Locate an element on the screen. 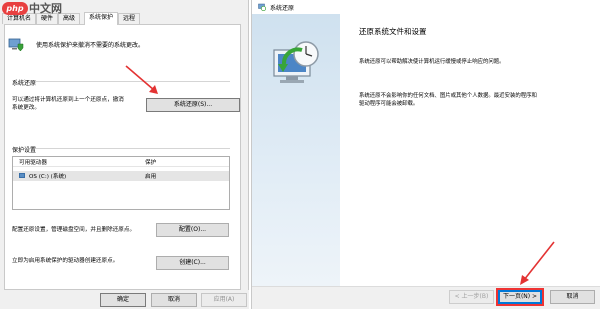  tab-system-protection: 系统保护 is located at coordinates (101, 18).